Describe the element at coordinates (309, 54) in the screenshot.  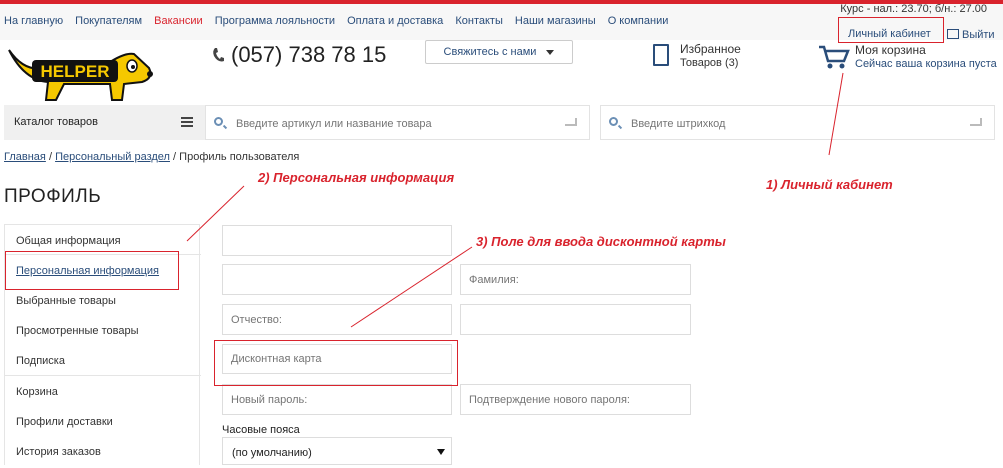
I see `phone-text: (057) 738 78 15` at that location.